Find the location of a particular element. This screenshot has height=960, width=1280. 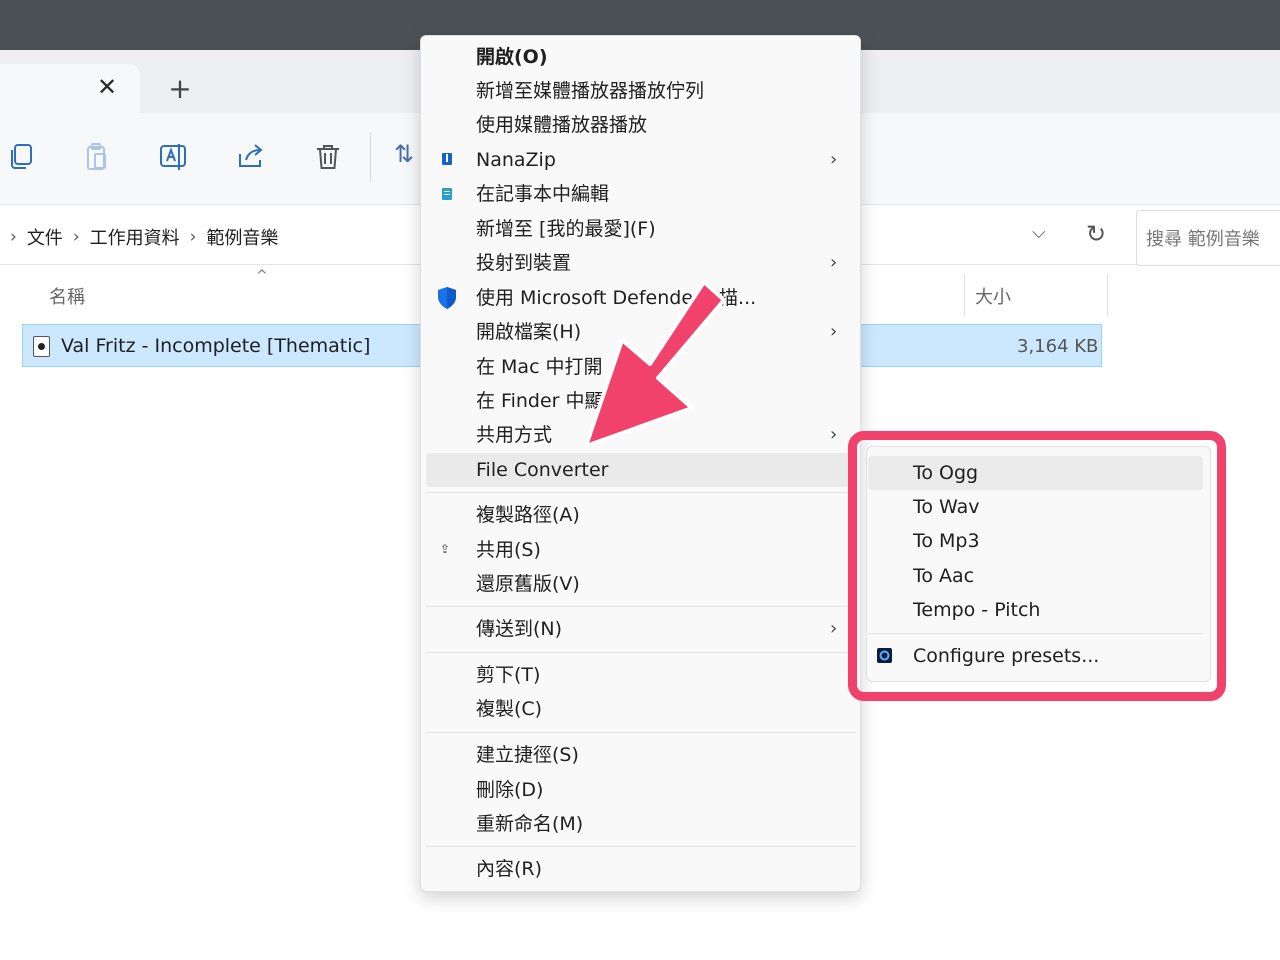

refresh-icon: ↻ is located at coordinates (1096, 234).